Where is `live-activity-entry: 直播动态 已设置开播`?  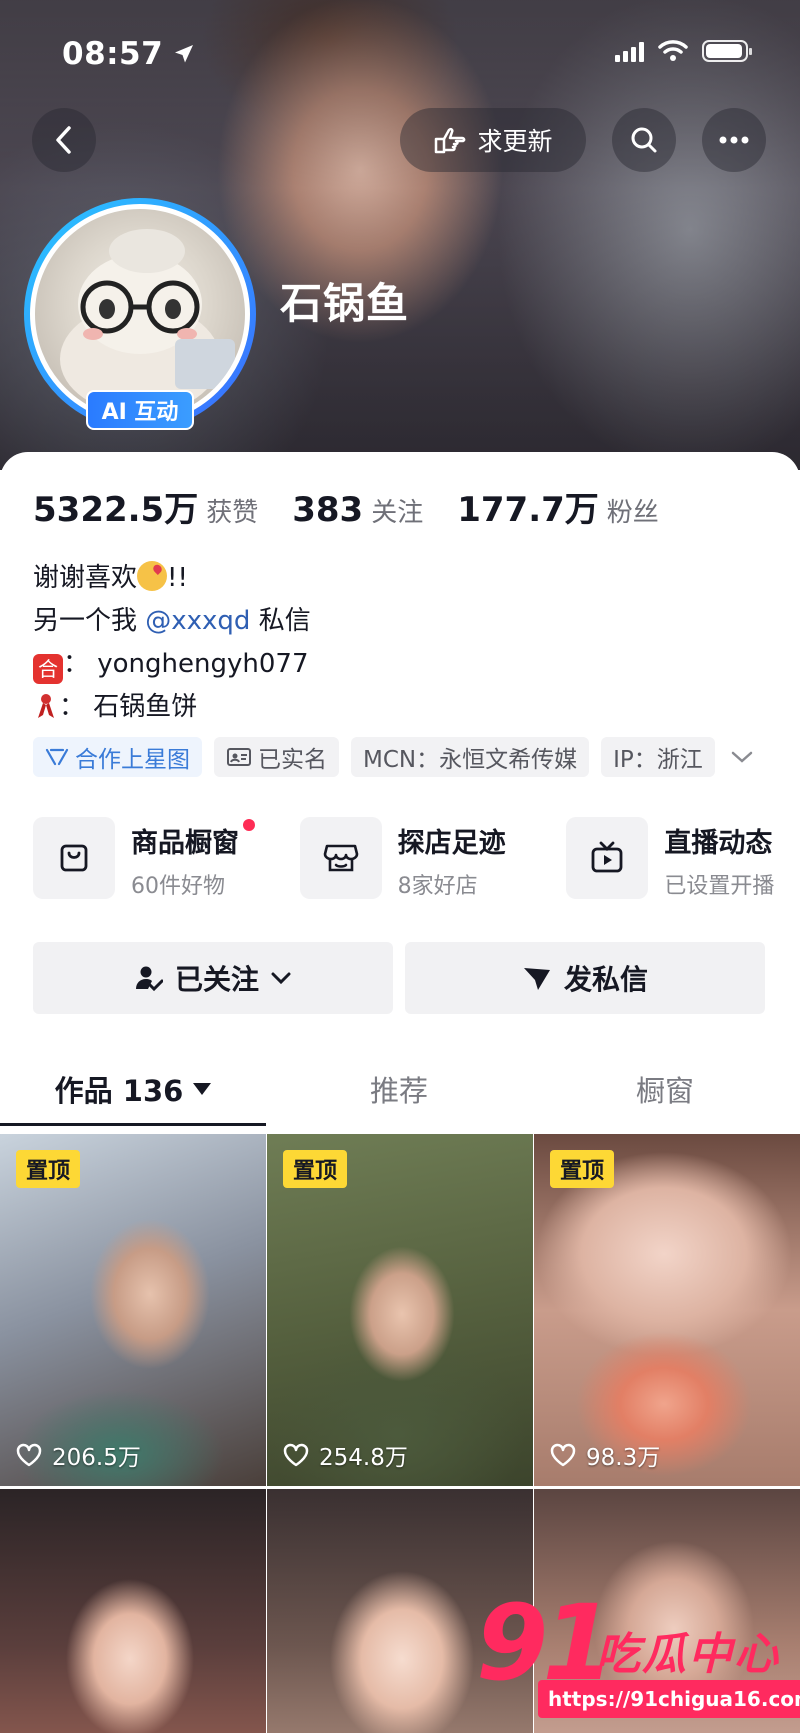
live-activity-entry: 直播动态 已设置开播 is located at coordinates (683, 858).